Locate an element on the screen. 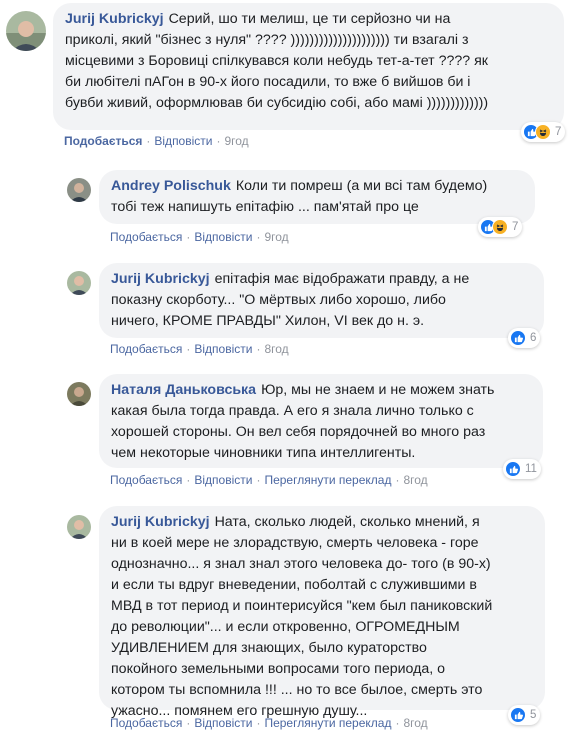  comment-author: Наталя Даньковська is located at coordinates (183, 390).